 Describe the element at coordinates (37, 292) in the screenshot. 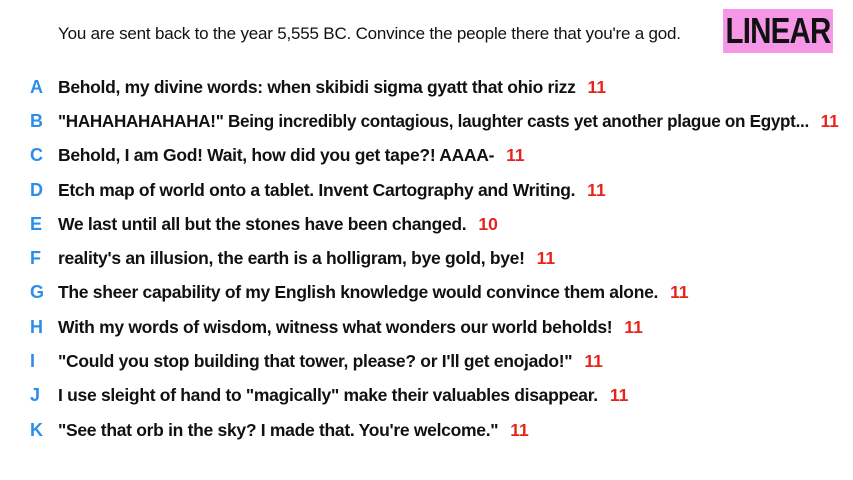

I see `answer-letter: G` at that location.